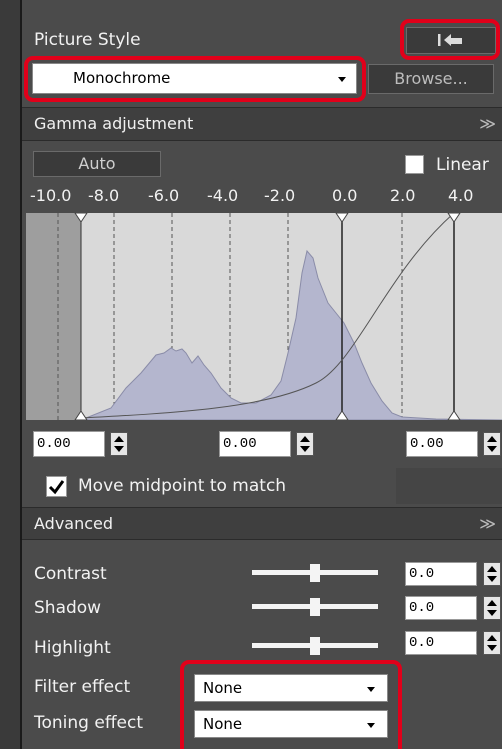  I want to click on midpoint-checkbox, so click(56, 486).